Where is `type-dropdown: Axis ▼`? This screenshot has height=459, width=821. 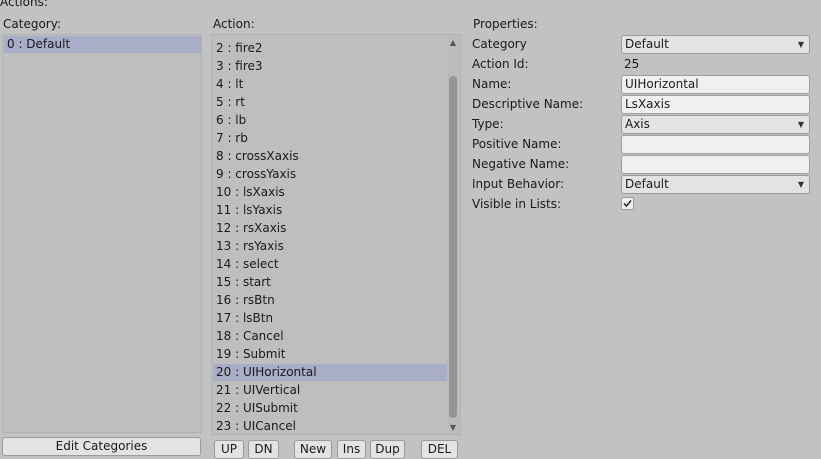 type-dropdown: Axis ▼ is located at coordinates (715, 124).